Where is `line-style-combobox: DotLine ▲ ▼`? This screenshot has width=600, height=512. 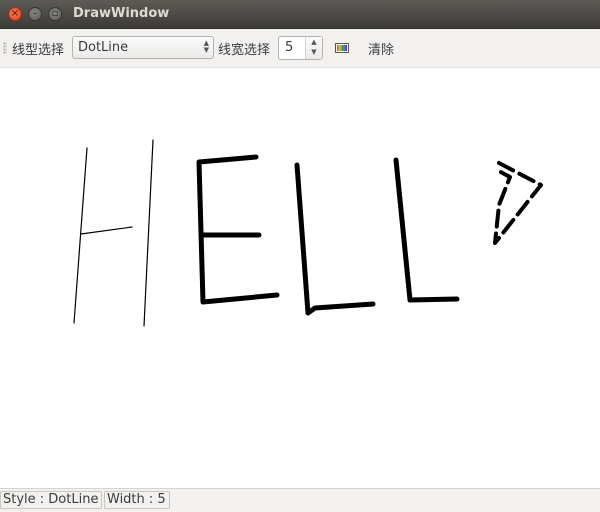 line-style-combobox: DotLine ▲ ▼ is located at coordinates (143, 47).